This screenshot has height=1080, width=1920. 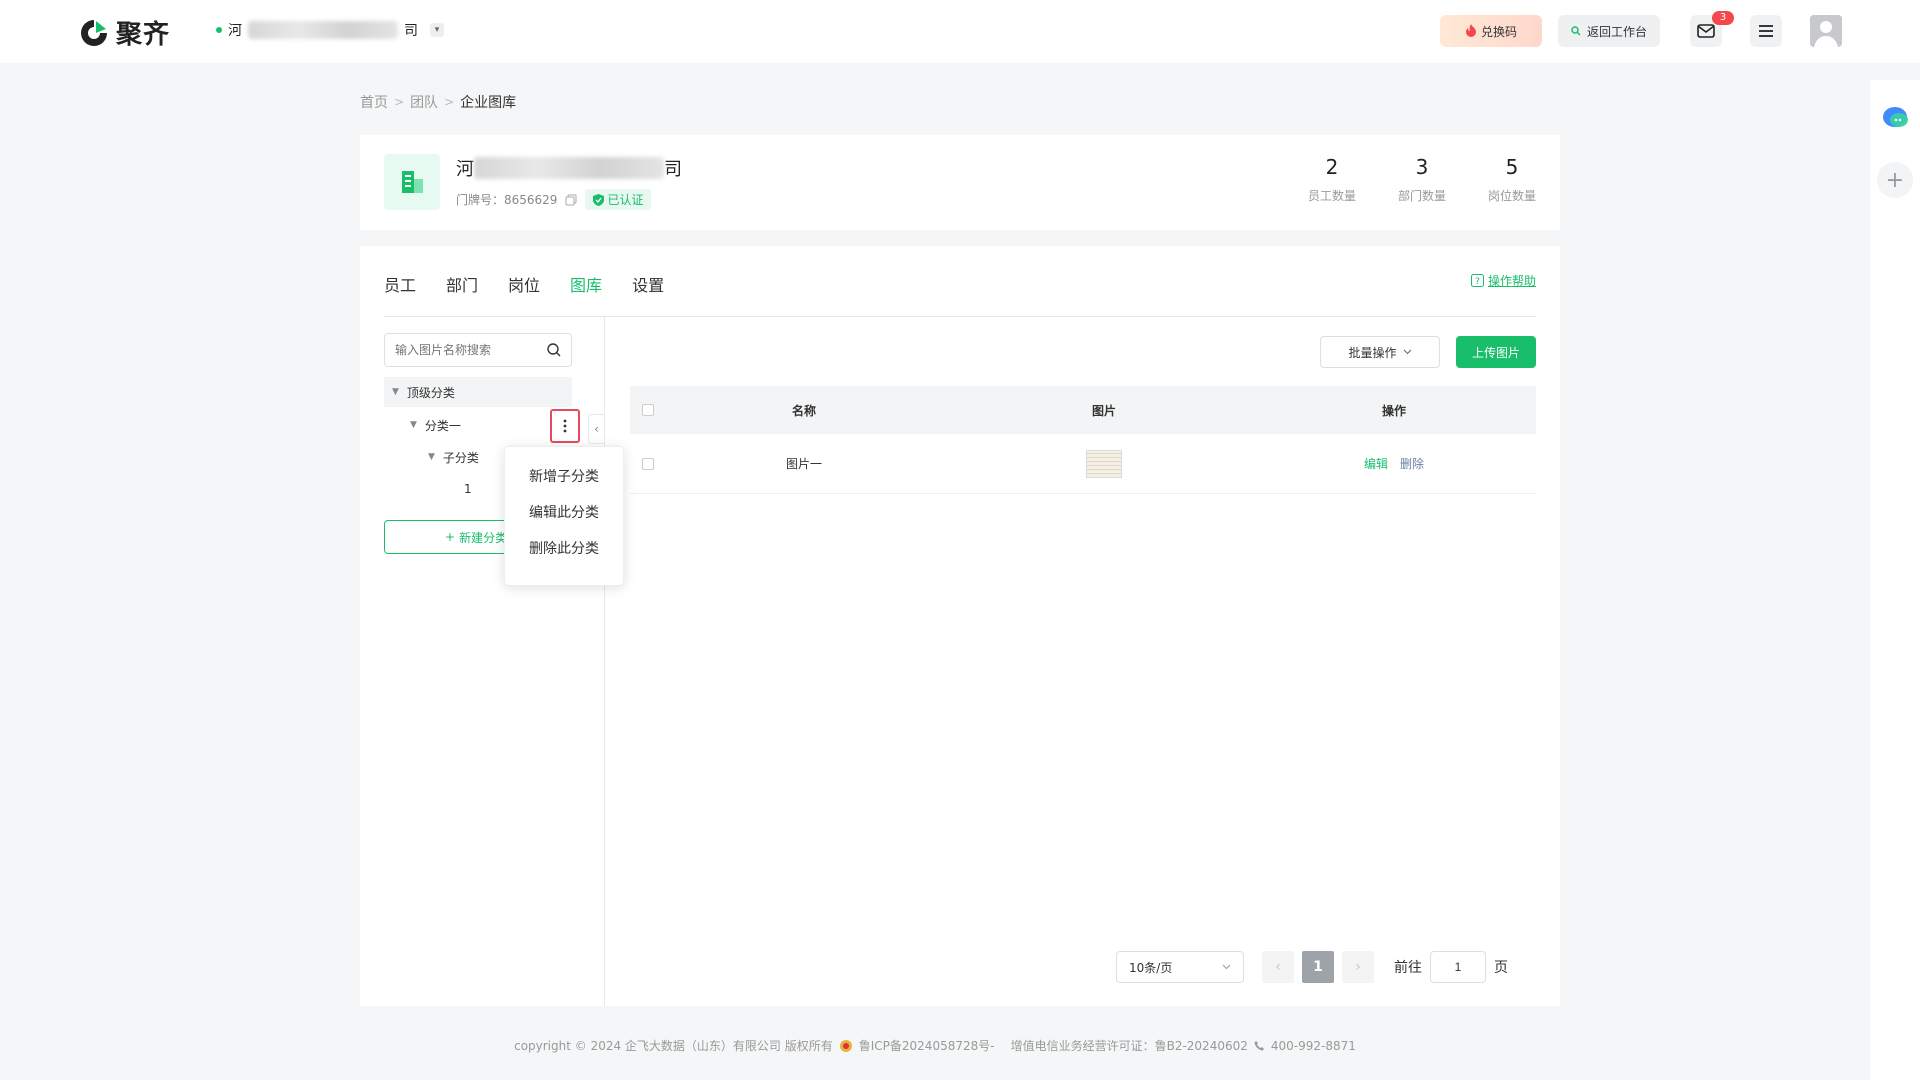 What do you see at coordinates (554, 350) in the screenshot?
I see `search-icon` at bounding box center [554, 350].